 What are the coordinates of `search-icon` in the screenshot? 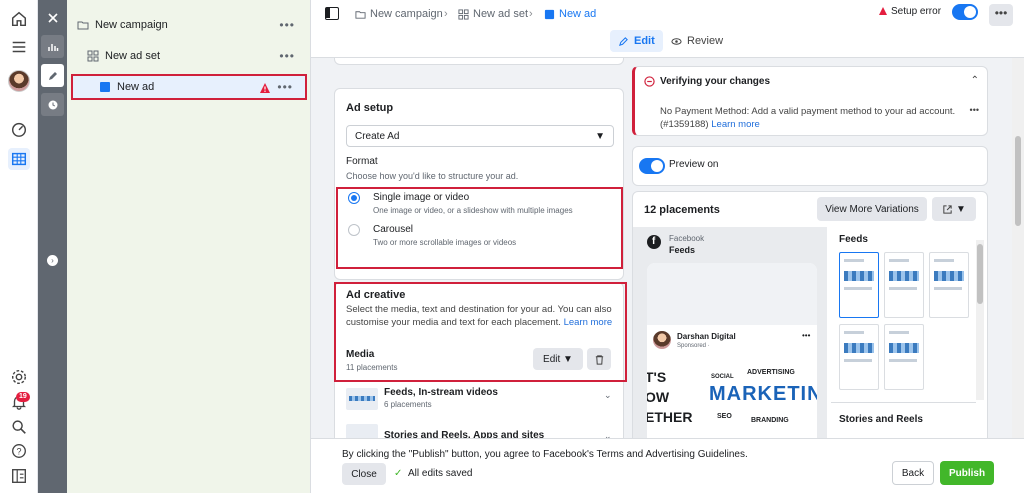 It's located at (19, 427).